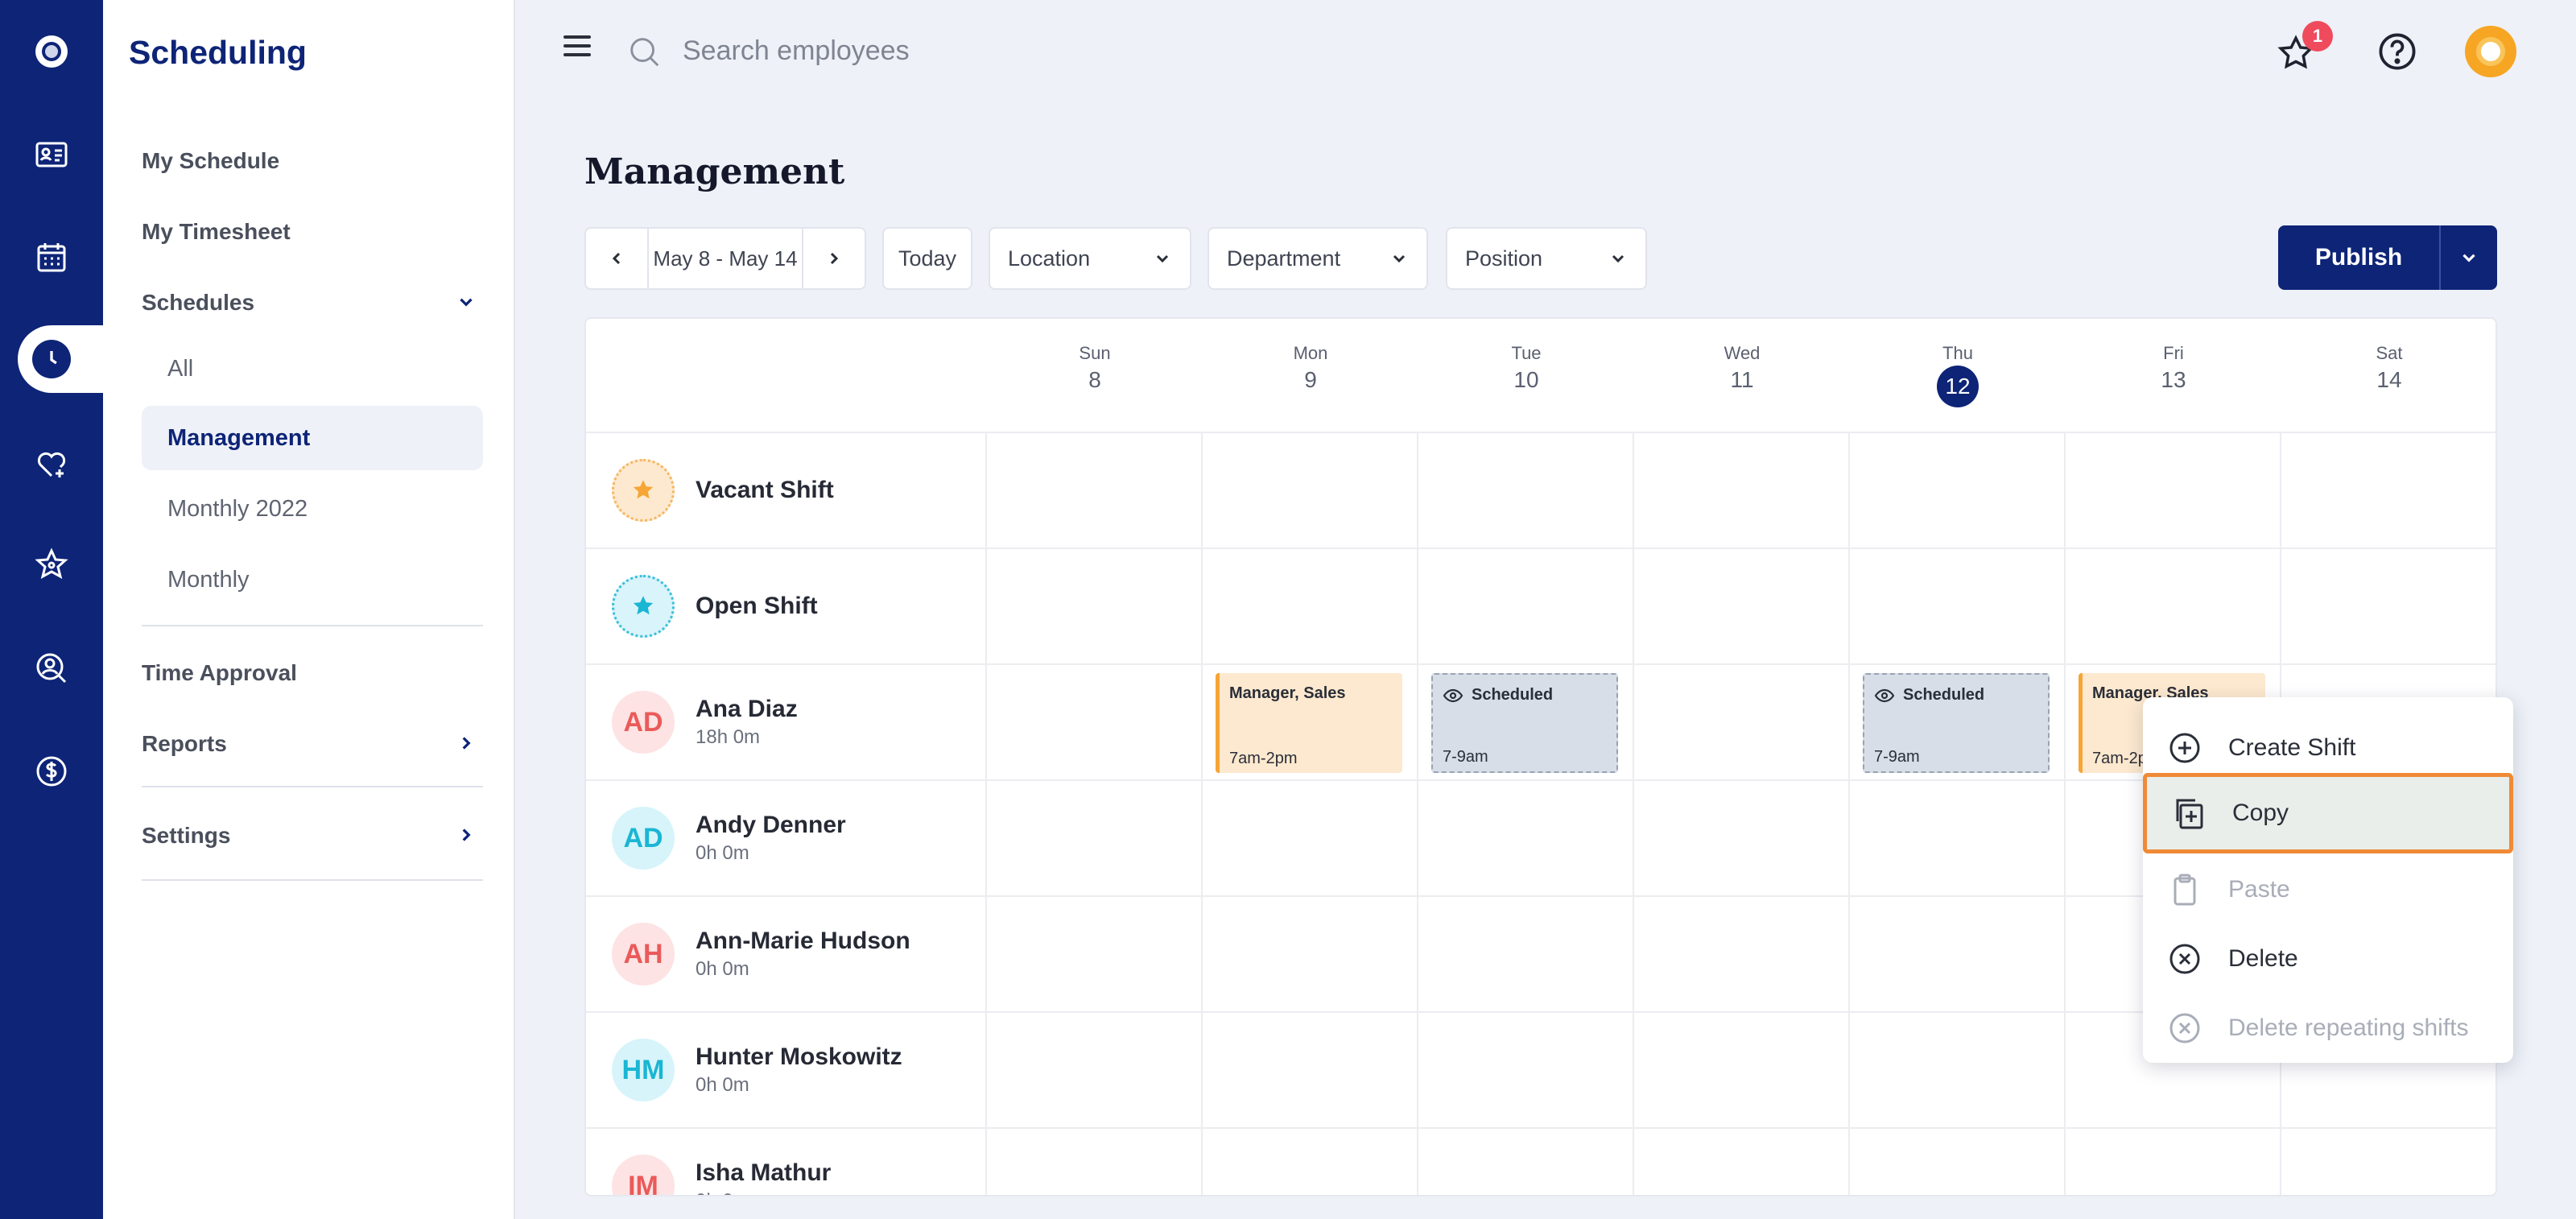 This screenshot has height=1219, width=2576. Describe the element at coordinates (51, 51) in the screenshot. I see `logo-icon` at that location.